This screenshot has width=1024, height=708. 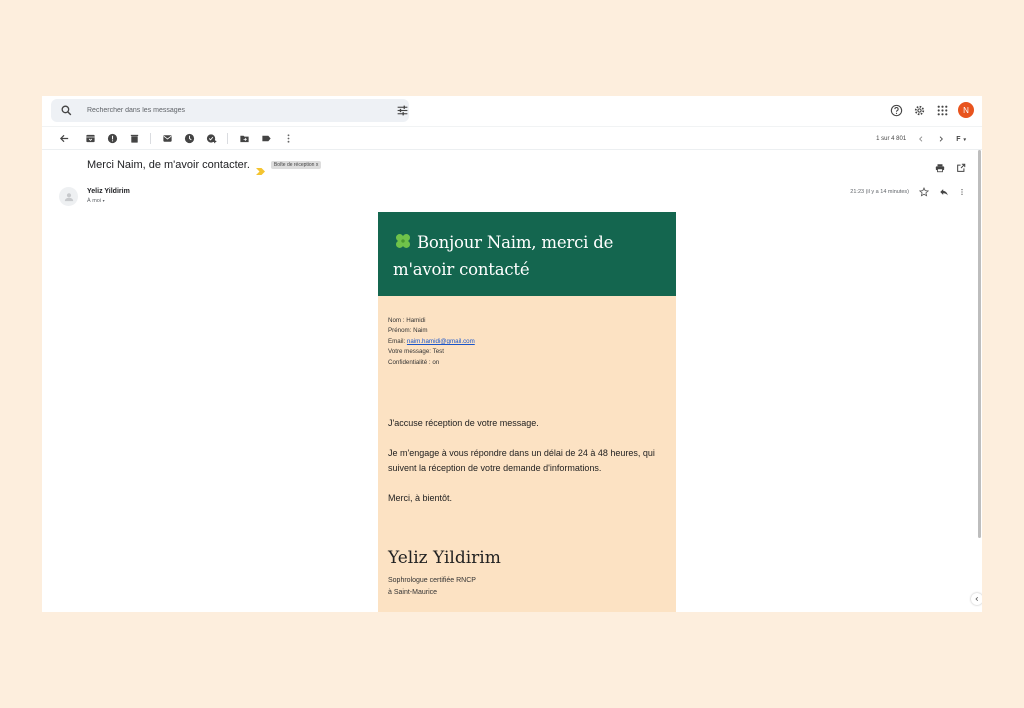 What do you see at coordinates (402, 110) in the screenshot?
I see `tune-icon` at bounding box center [402, 110].